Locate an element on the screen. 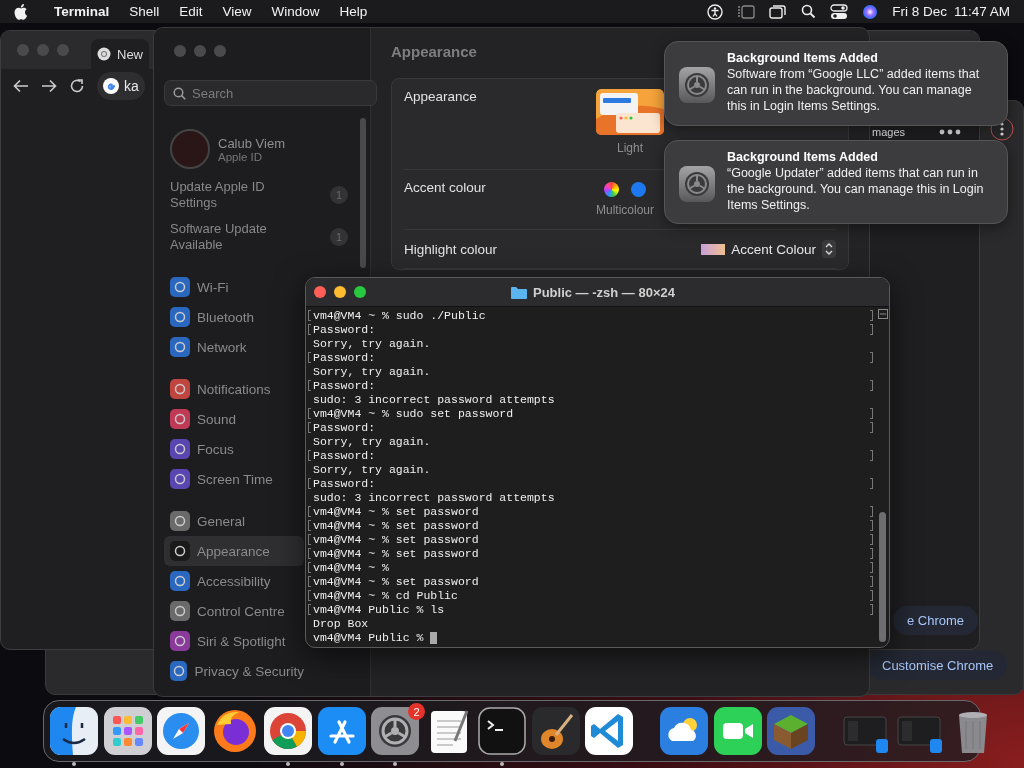 The width and height of the screenshot is (1024, 768). app-grid-icon is located at coordinates (127, 731).